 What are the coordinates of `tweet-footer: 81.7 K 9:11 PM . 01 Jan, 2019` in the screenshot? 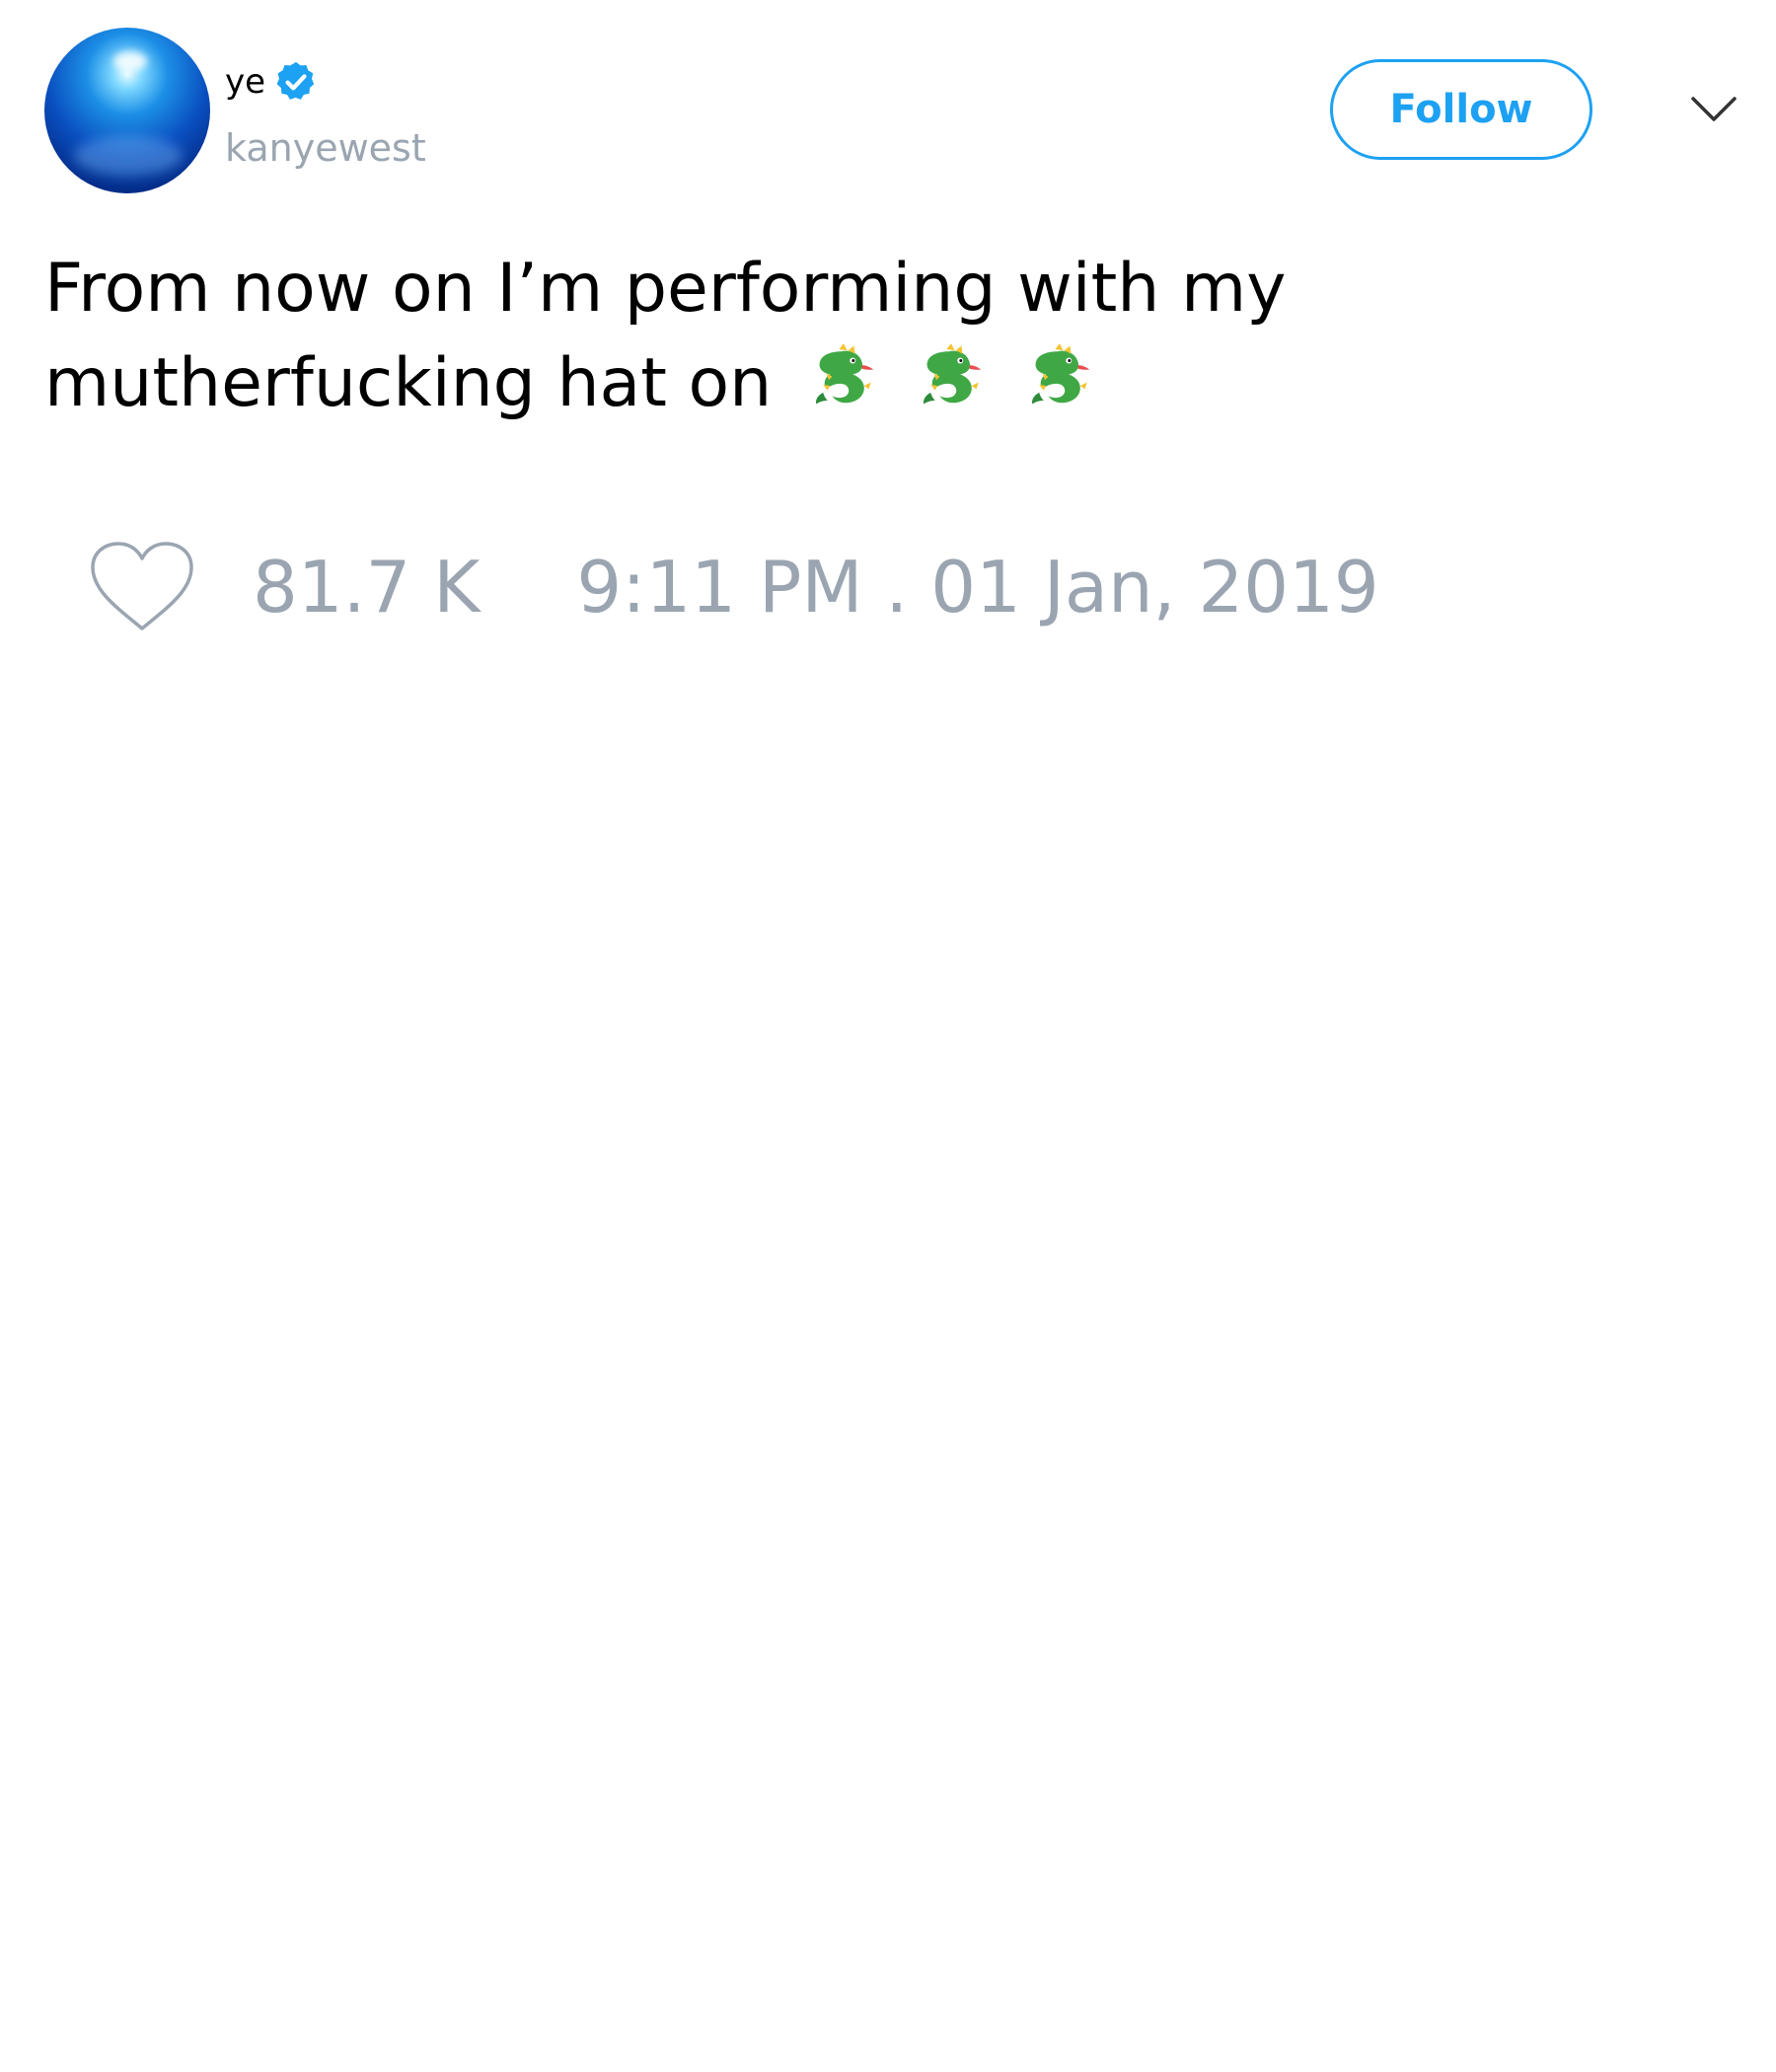 It's located at (734, 587).